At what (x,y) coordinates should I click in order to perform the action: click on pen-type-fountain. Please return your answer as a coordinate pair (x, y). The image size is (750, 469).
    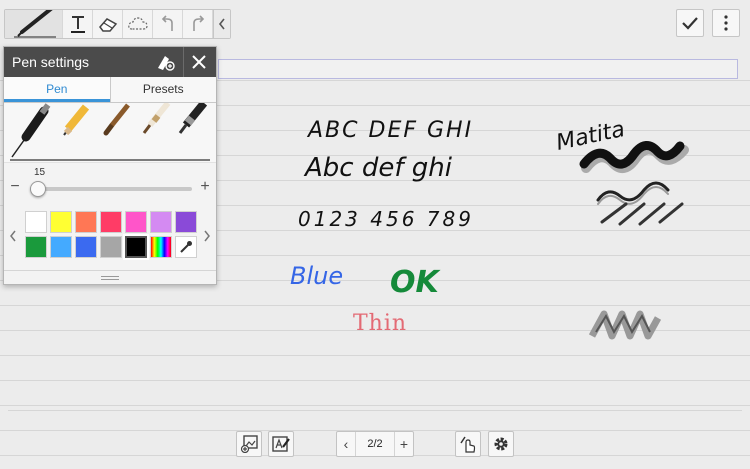
    Looking at the image, I should click on (31, 130).